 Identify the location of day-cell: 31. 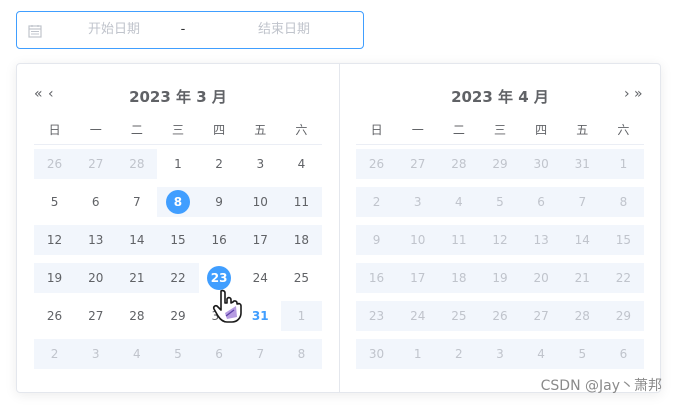
(582, 164).